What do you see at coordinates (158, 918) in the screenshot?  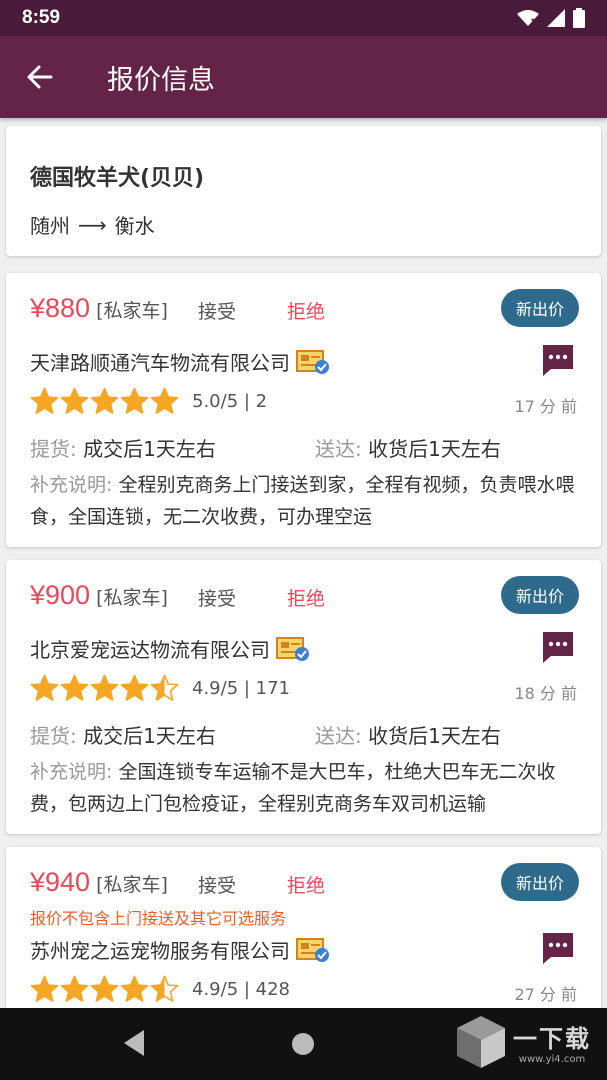 I see `quote-warning: 报价不包含上门接送及其它可选服务` at bounding box center [158, 918].